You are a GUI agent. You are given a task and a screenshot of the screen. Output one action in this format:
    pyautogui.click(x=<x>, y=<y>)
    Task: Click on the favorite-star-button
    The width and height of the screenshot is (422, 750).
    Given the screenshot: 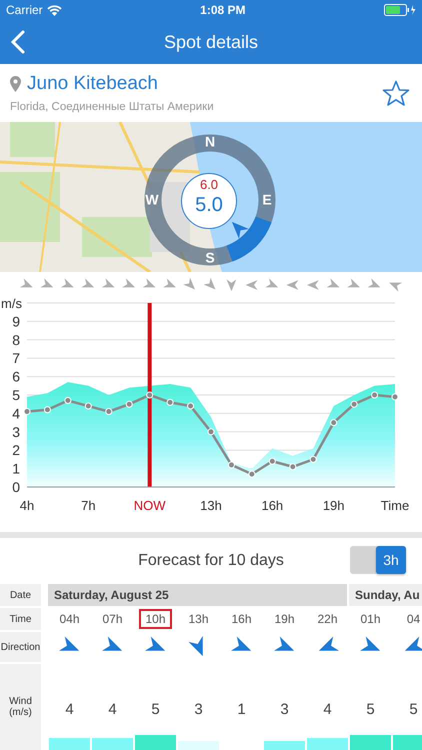 What is the action you would take?
    pyautogui.click(x=396, y=93)
    